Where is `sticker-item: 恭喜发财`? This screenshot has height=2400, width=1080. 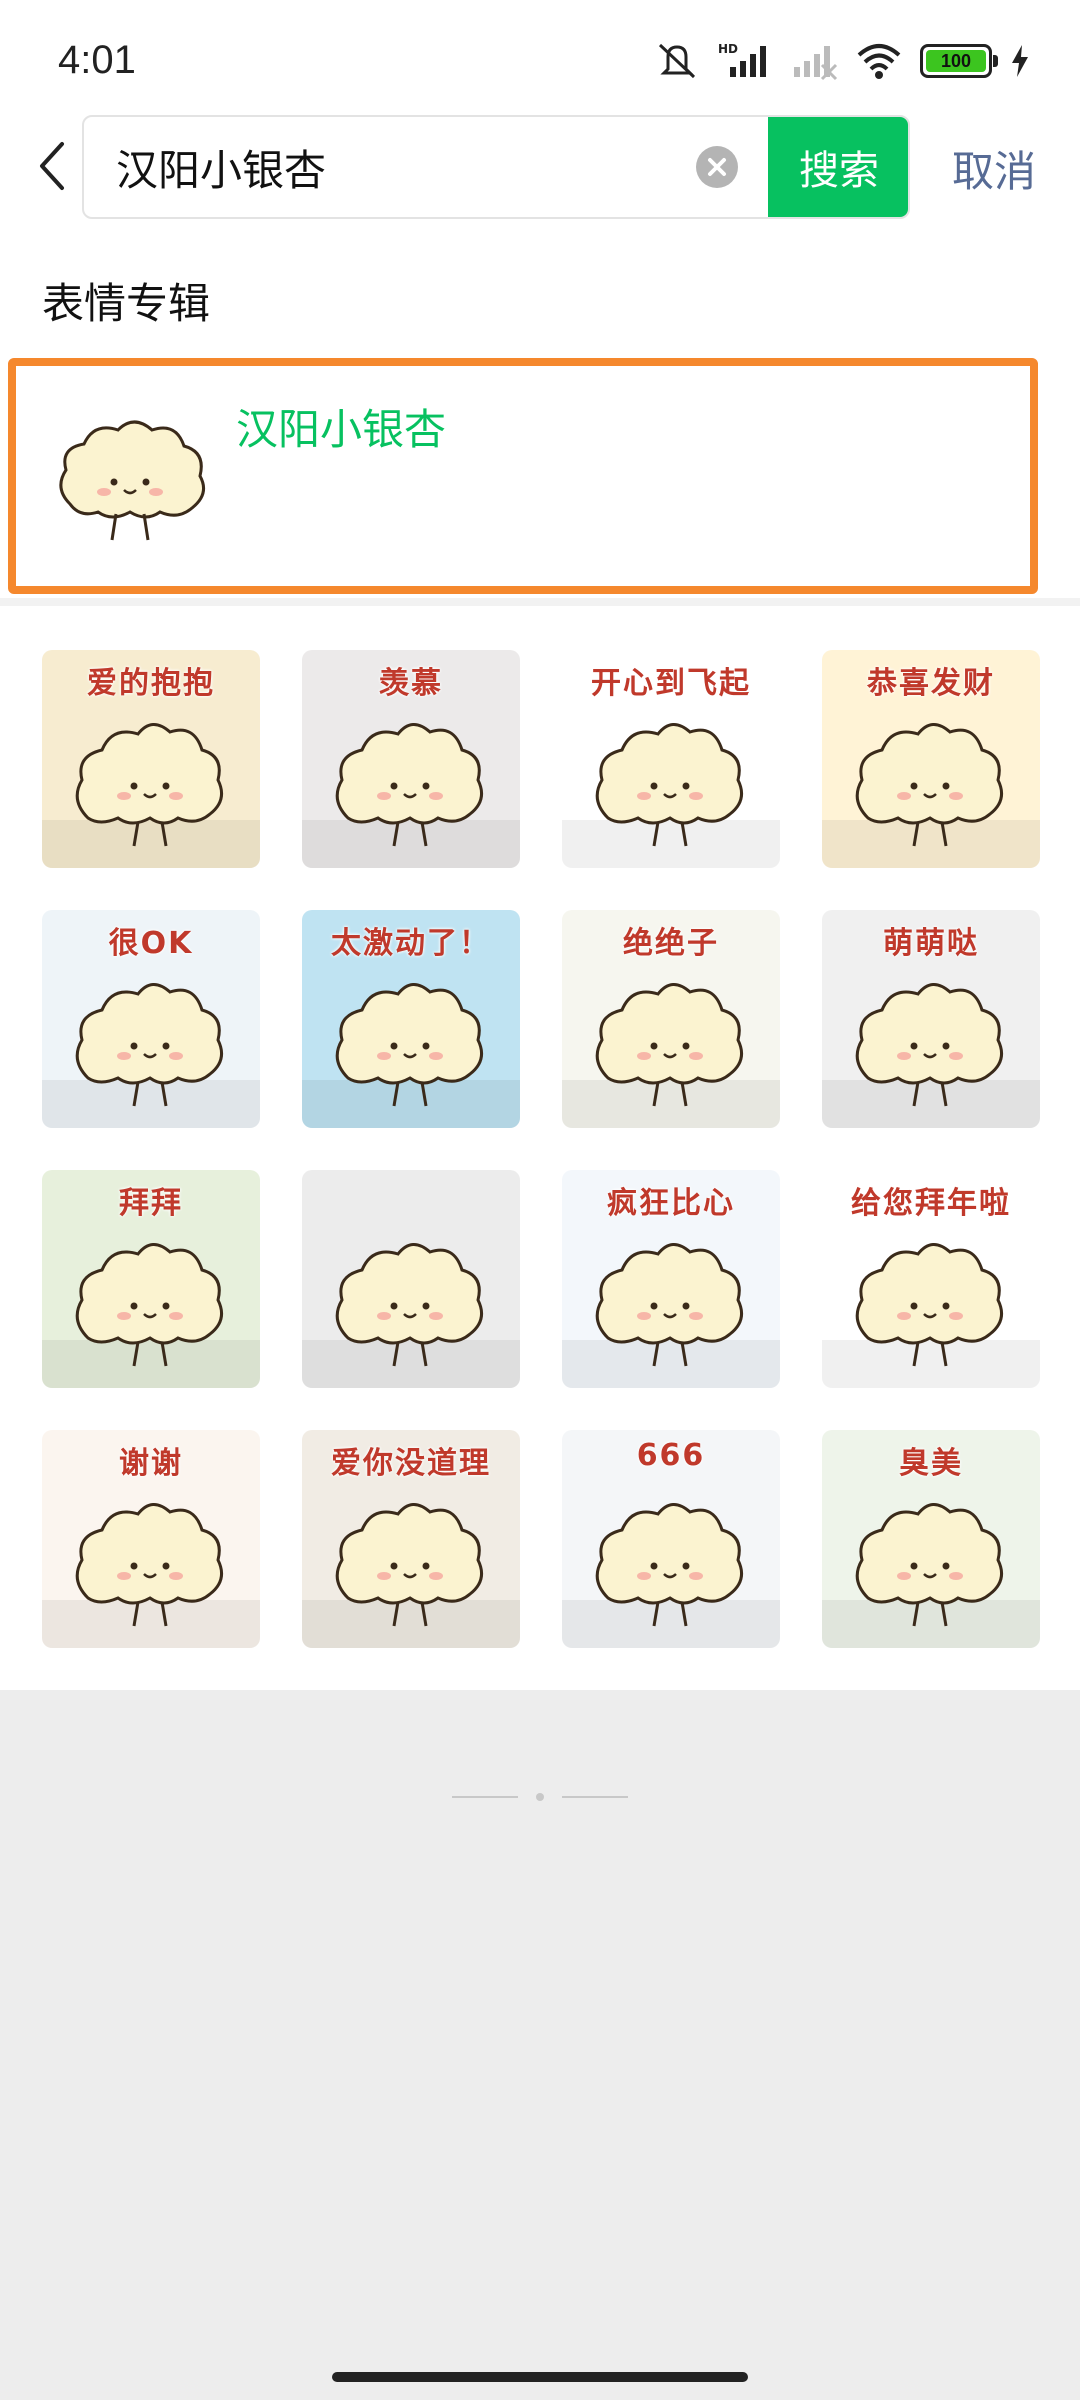 sticker-item: 恭喜发财 is located at coordinates (931, 759).